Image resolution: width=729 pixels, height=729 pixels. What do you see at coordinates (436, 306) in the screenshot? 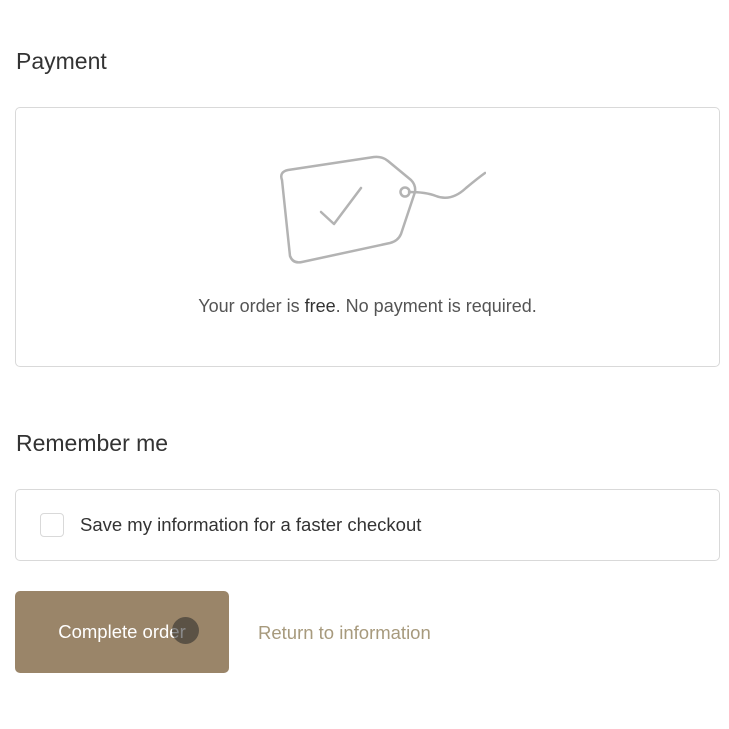
I see `free-message-suffix: . No payment is required.` at bounding box center [436, 306].